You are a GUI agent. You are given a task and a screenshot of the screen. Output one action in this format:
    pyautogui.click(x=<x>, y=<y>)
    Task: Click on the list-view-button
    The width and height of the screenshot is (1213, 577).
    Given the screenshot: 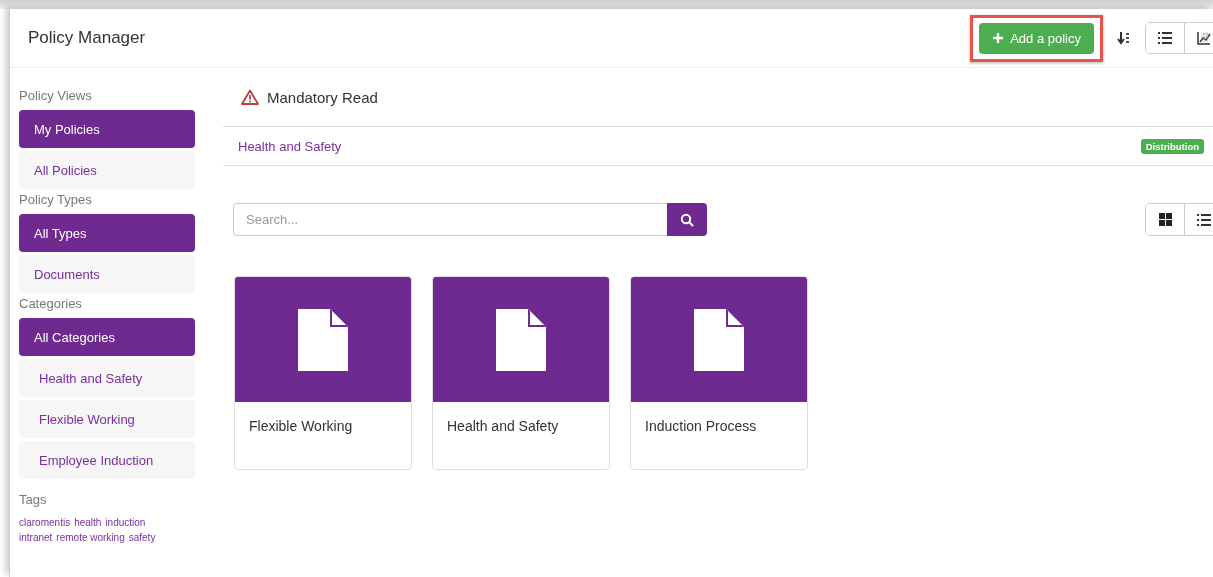 What is the action you would take?
    pyautogui.click(x=1198, y=219)
    